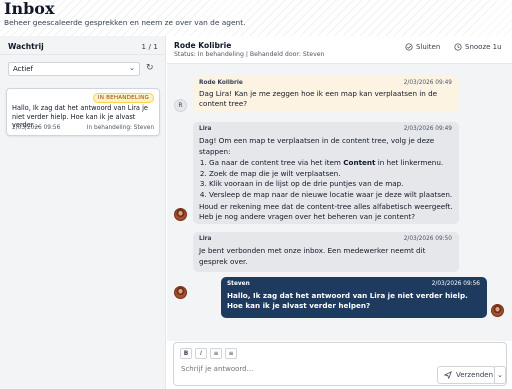 The height and width of the screenshot is (389, 512). I want to click on message-time: 2/03/2026 09:50, so click(427, 239).